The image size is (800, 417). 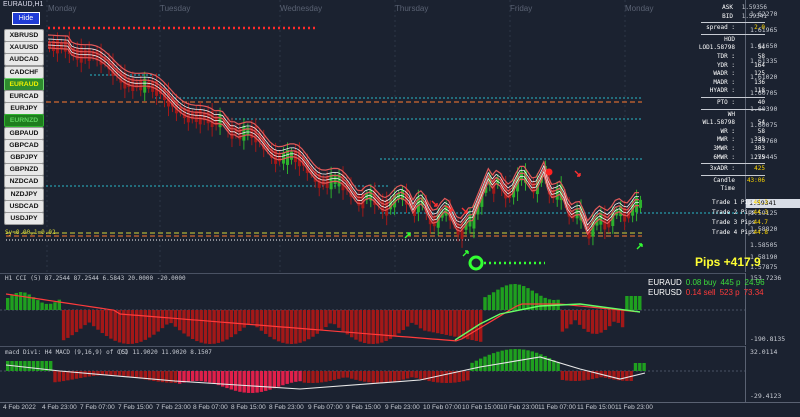 I want to click on symbol-button-gbpaud: GBPAUD, so click(x=24, y=133).